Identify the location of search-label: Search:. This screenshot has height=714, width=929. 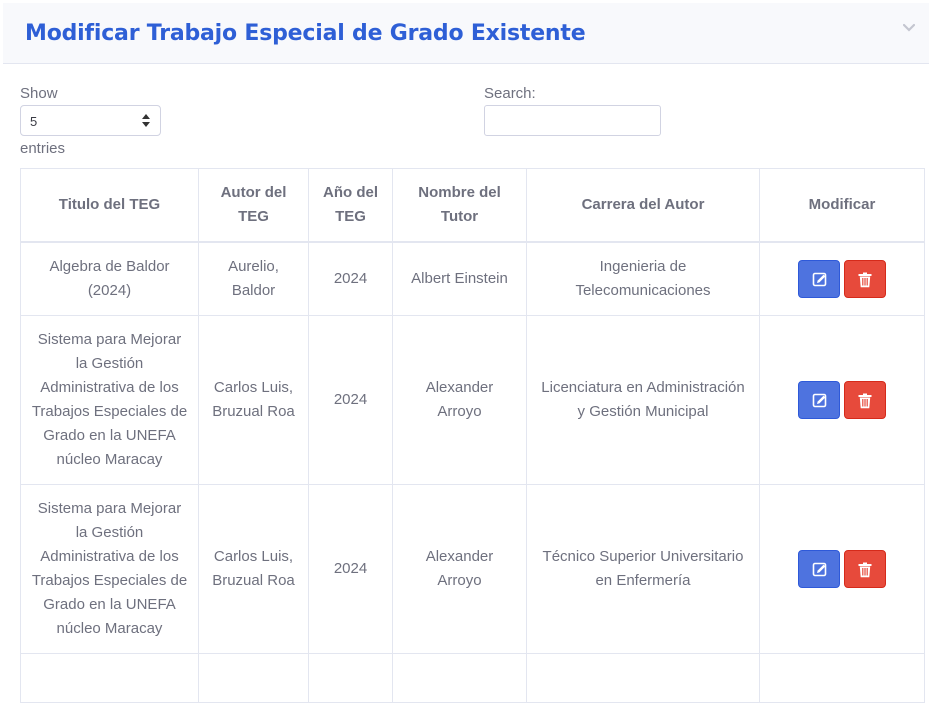
(510, 93).